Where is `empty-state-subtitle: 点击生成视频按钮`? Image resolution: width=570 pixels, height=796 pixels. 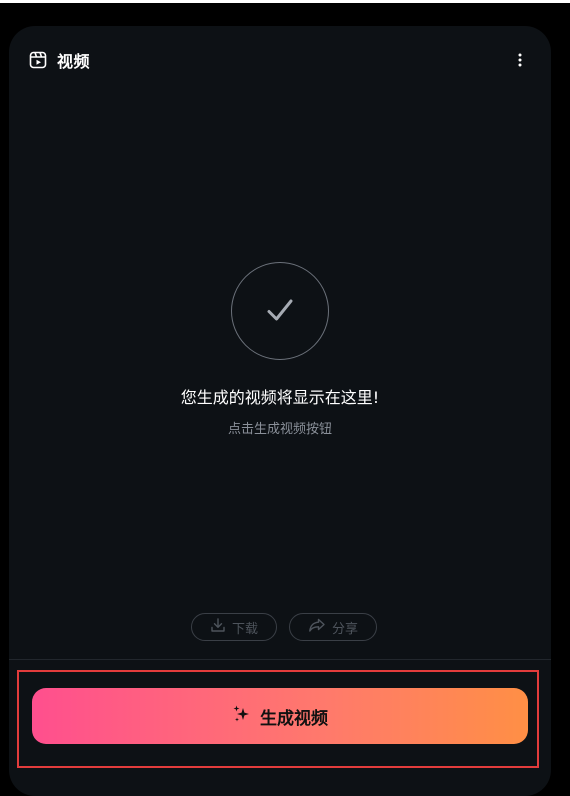 empty-state-subtitle: 点击生成视频按钮 is located at coordinates (279, 429).